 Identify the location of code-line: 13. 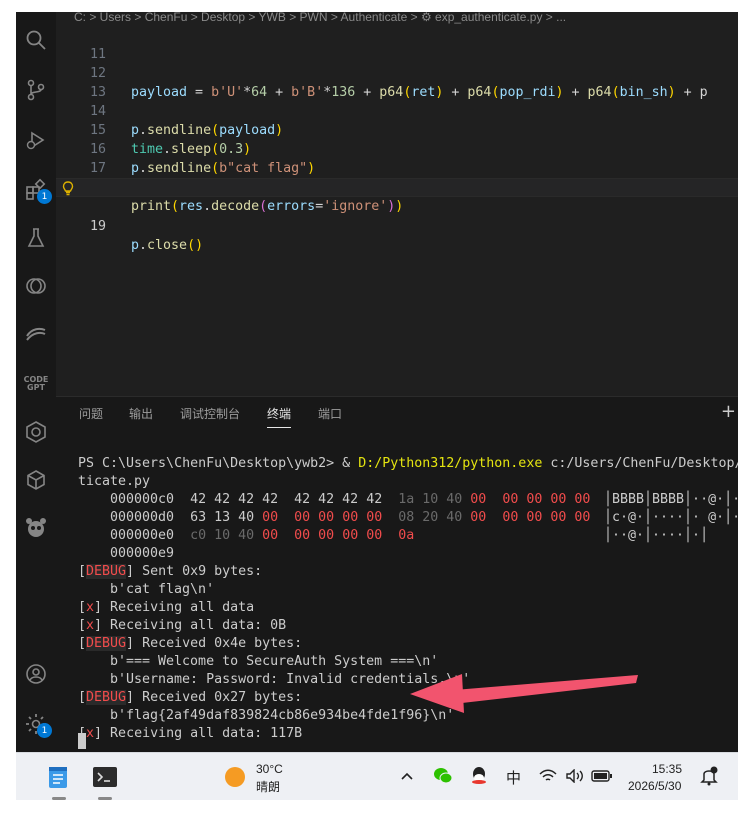
(397, 82).